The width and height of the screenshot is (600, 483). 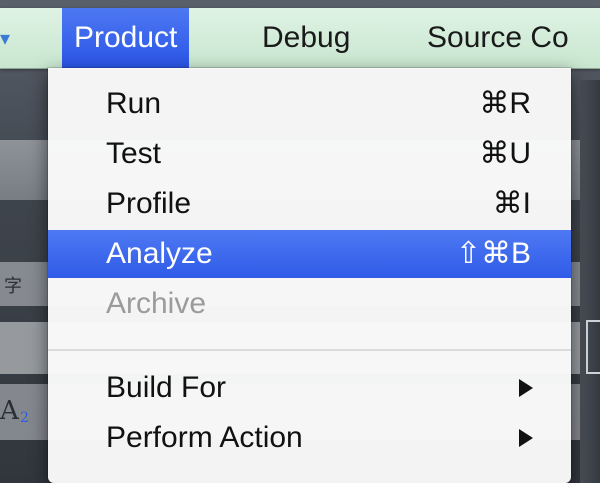 I want to click on background-glyph: A, so click(x=9, y=411).